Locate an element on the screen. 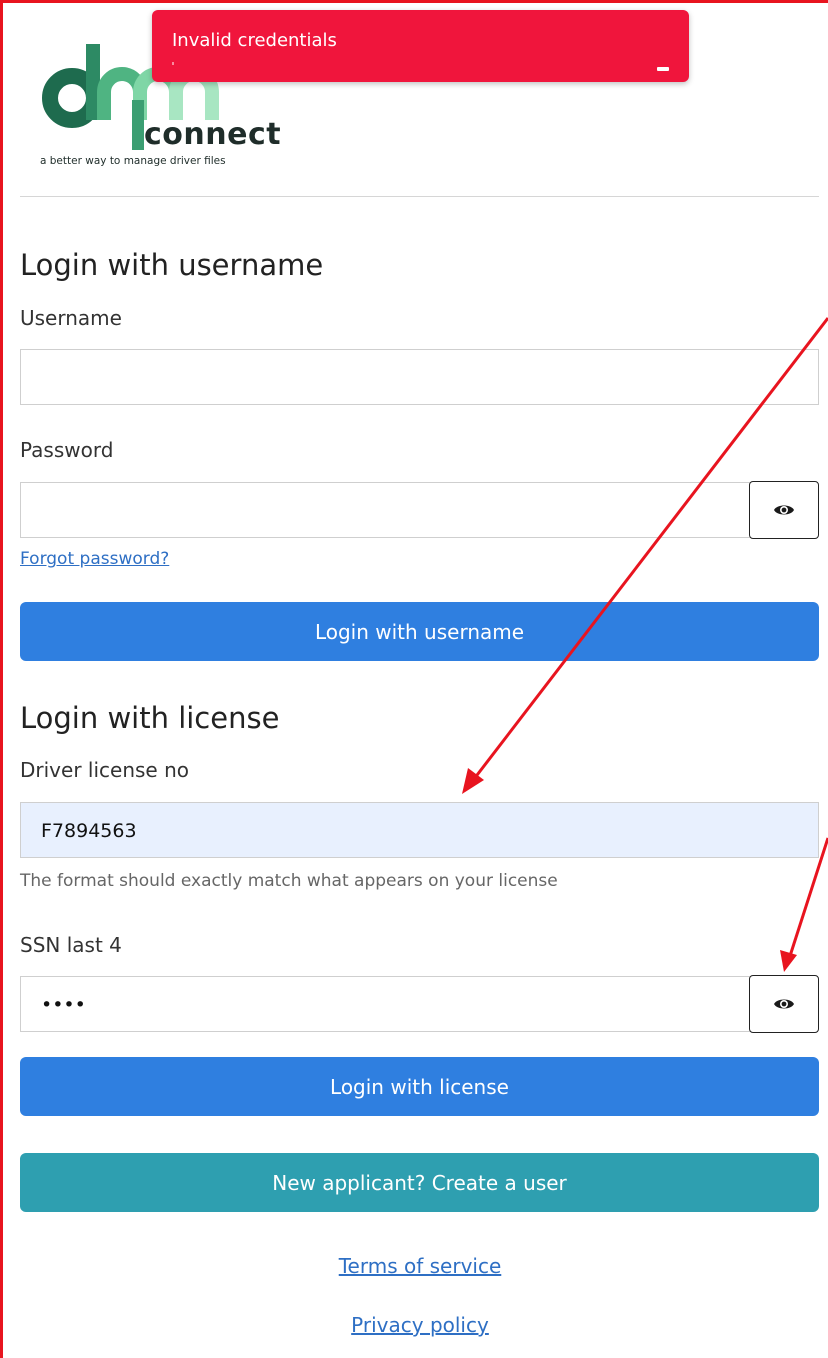 The image size is (828, 1358). password-label: Password is located at coordinates (67, 450).